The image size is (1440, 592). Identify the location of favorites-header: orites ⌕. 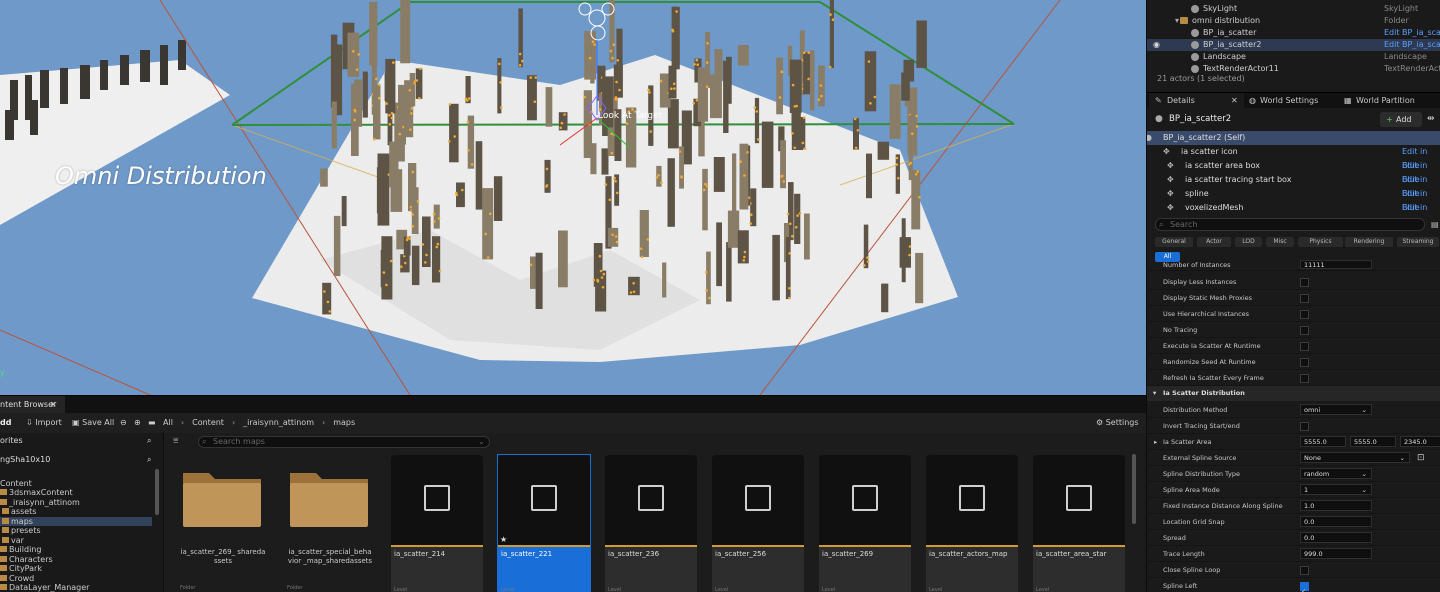
(82, 441).